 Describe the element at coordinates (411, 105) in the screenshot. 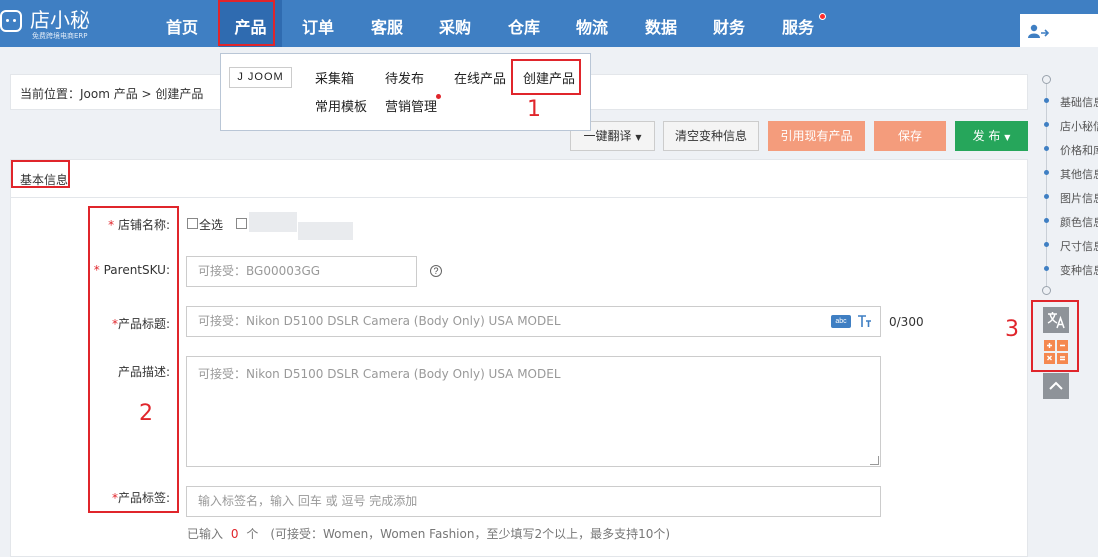

I see `menu-item-marketing: 营销管理` at that location.